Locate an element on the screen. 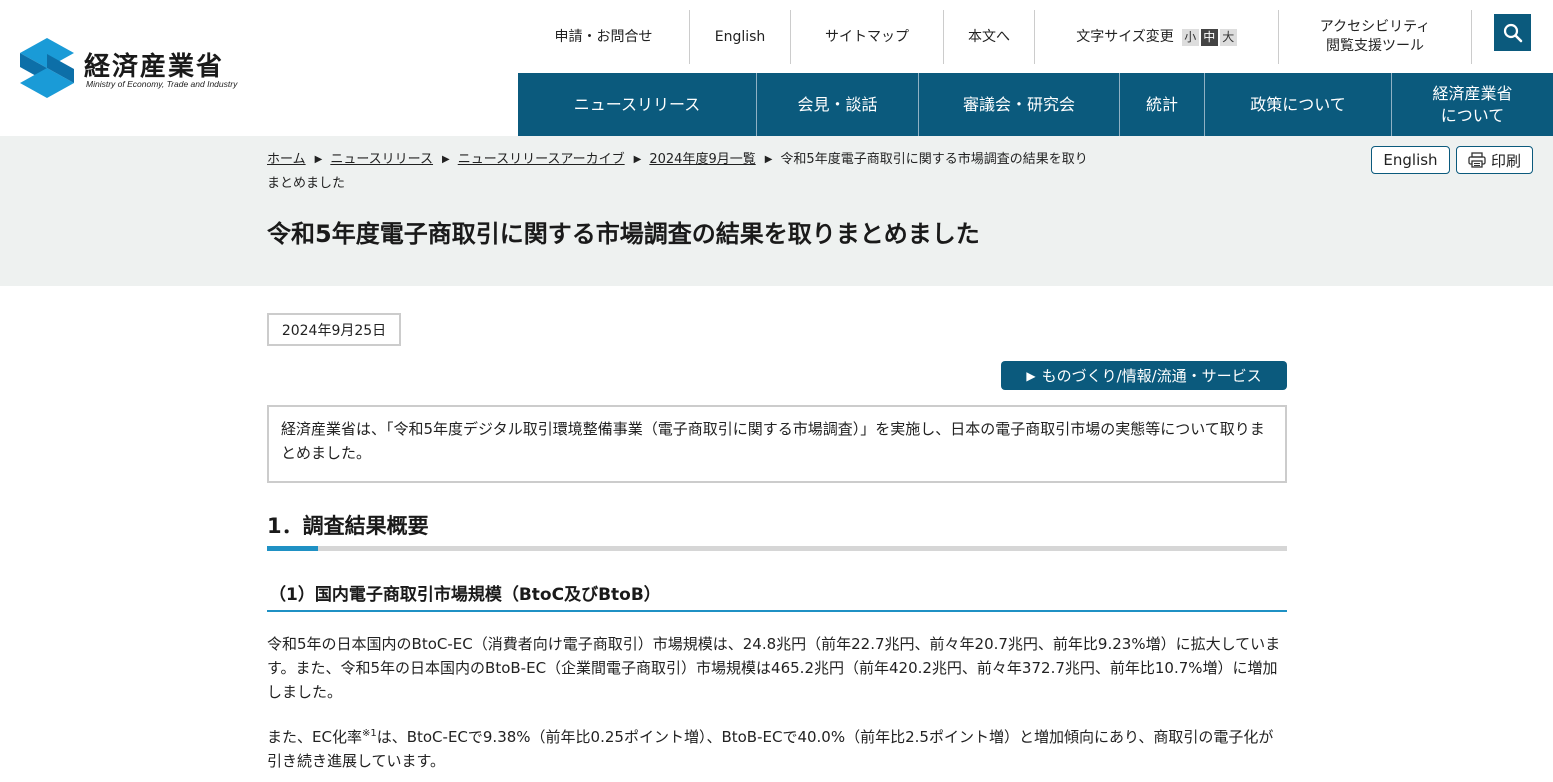 The height and width of the screenshot is (782, 1553). subsection-heading-1: （1）国内電子商取引市場規模（BtoC及びBtoB） is located at coordinates (465, 595).